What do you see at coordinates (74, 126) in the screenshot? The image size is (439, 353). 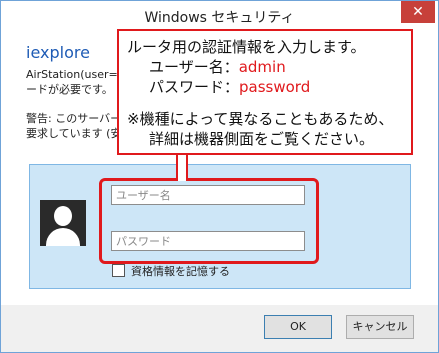 I see `warning-text: 警告: このサーバー 要求しています (安` at bounding box center [74, 126].